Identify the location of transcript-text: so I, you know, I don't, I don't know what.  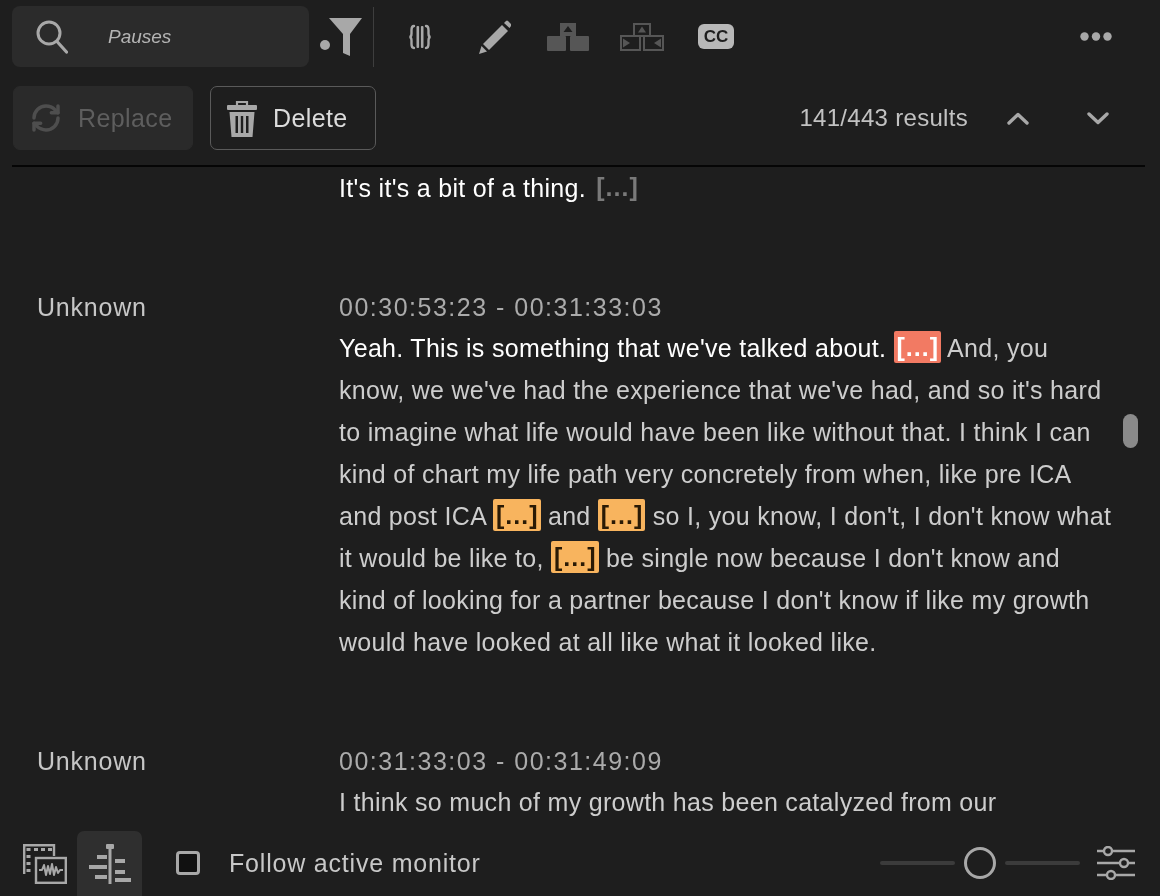
(882, 516).